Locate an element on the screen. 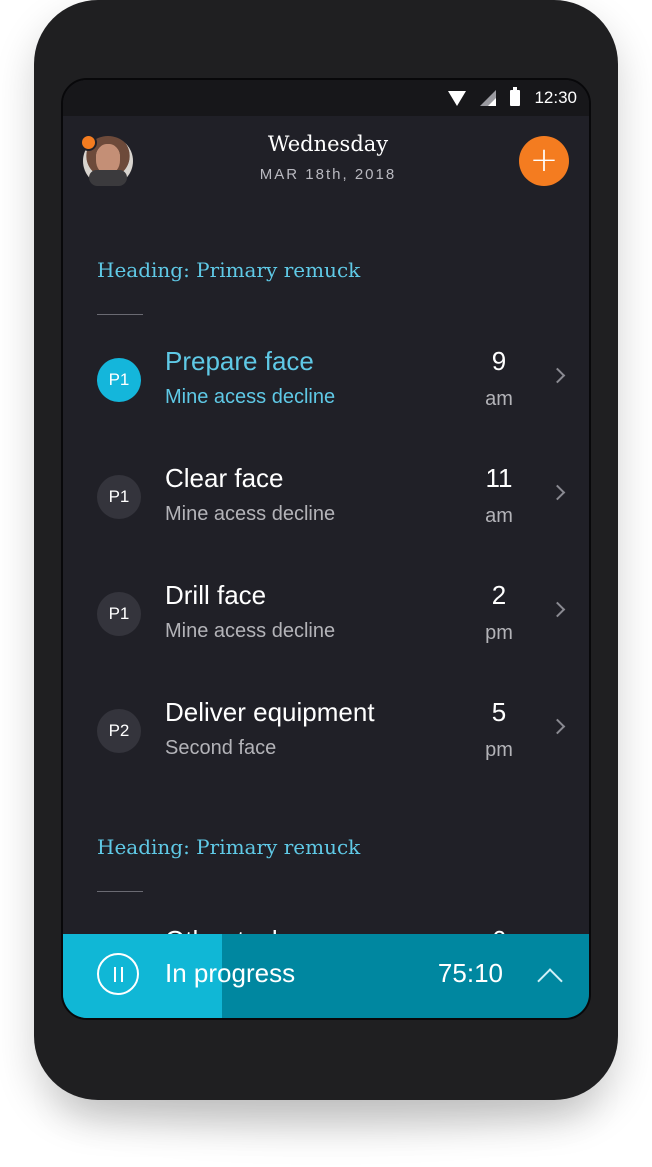 Image resolution: width=652 pixels, height=1167 pixels. task-hour: 9 is located at coordinates (499, 361).